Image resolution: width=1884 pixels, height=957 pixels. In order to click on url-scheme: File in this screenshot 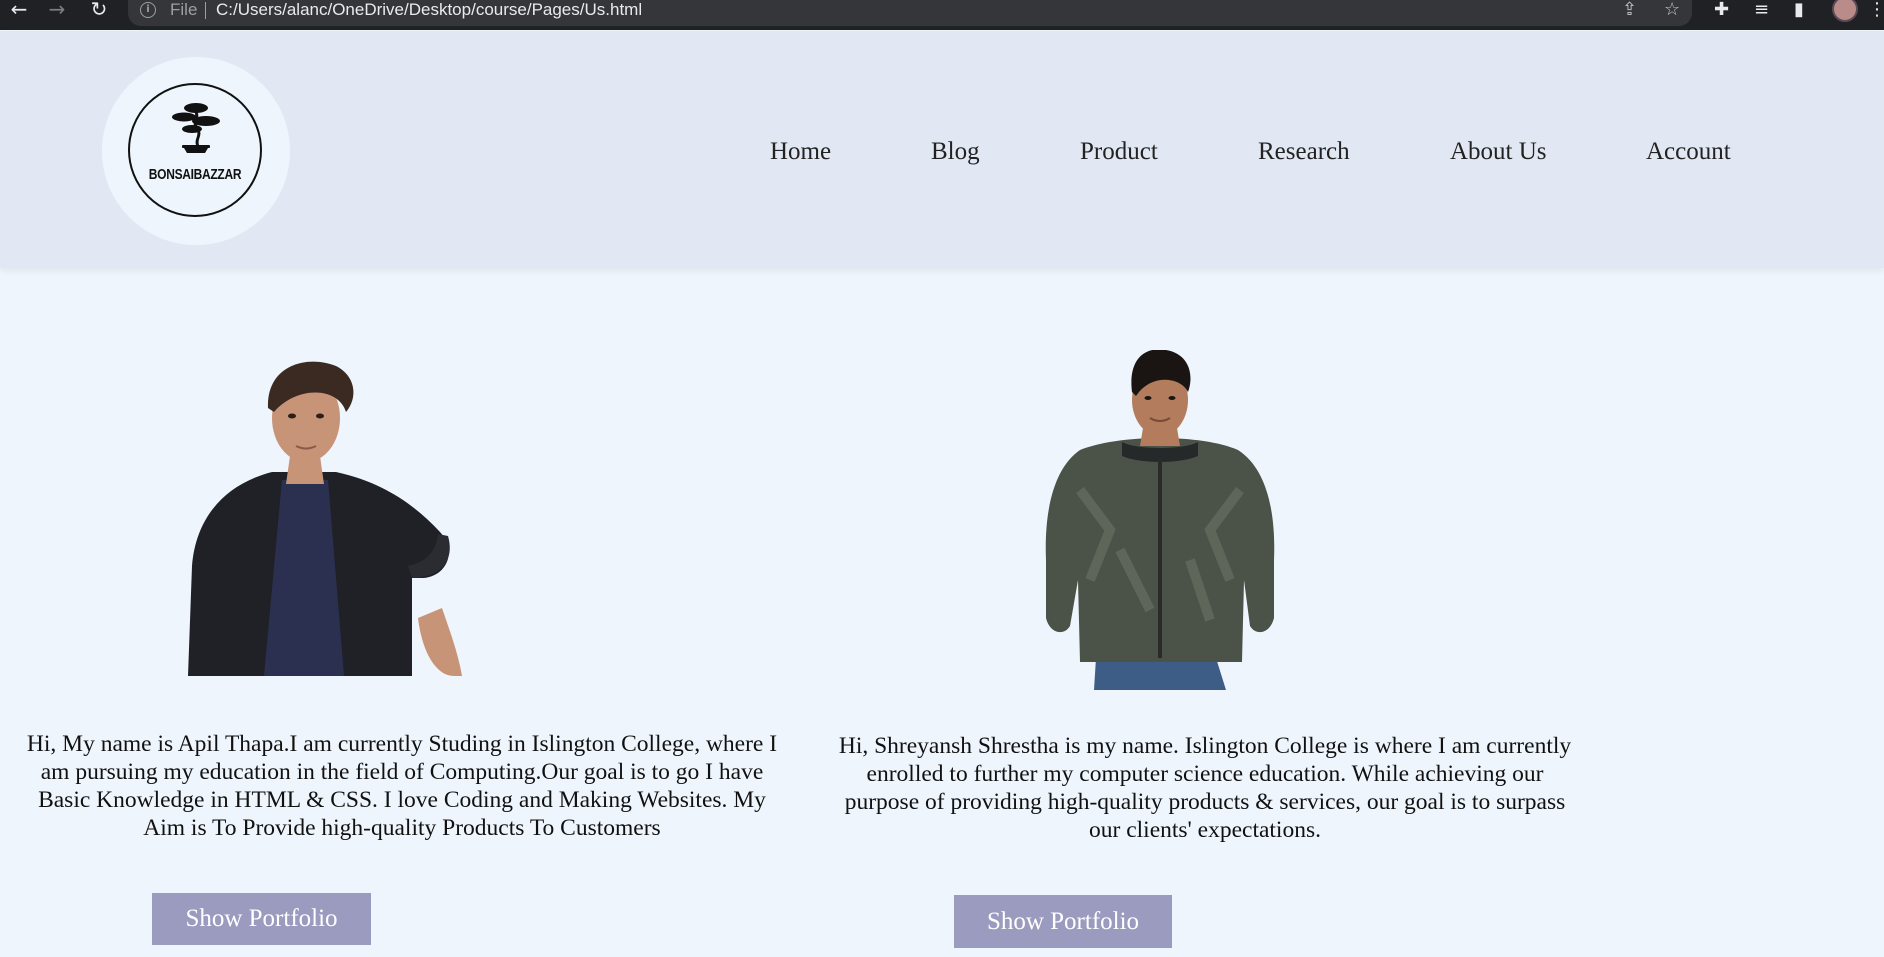, I will do `click(184, 9)`.